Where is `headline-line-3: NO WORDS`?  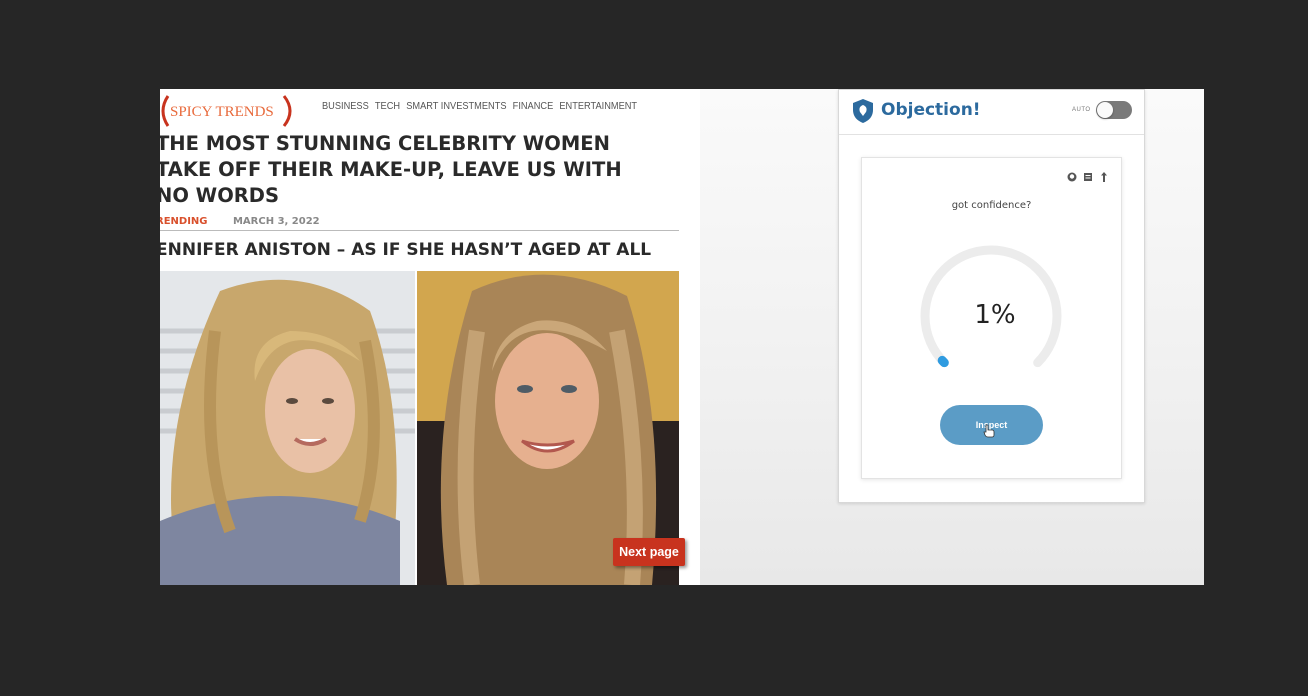
headline-line-3: NO WORDS is located at coordinates (220, 195).